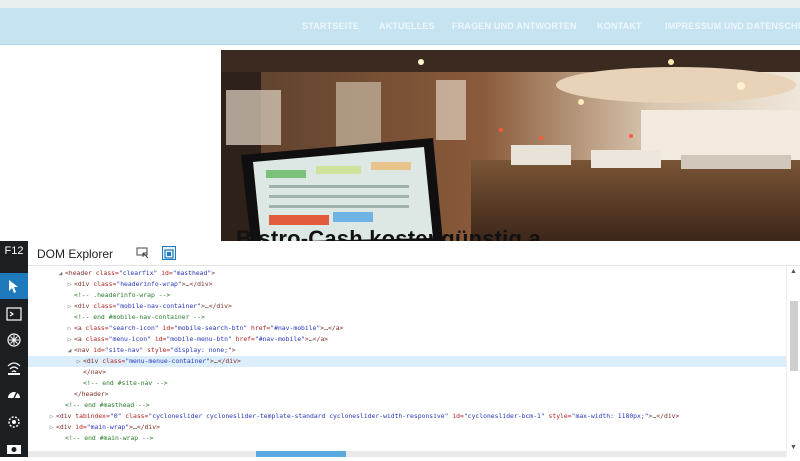 This screenshot has height=461, width=800. Describe the element at coordinates (14, 448) in the screenshot. I see `emulation-tool` at that location.